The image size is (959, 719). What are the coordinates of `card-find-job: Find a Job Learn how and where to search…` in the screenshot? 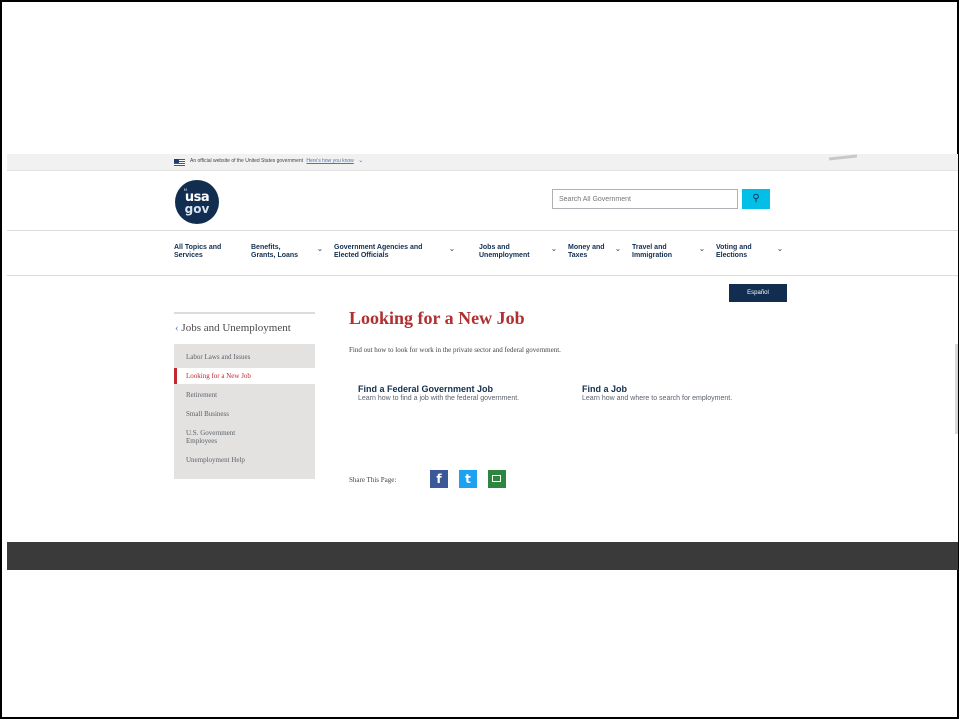 It's located at (682, 393).